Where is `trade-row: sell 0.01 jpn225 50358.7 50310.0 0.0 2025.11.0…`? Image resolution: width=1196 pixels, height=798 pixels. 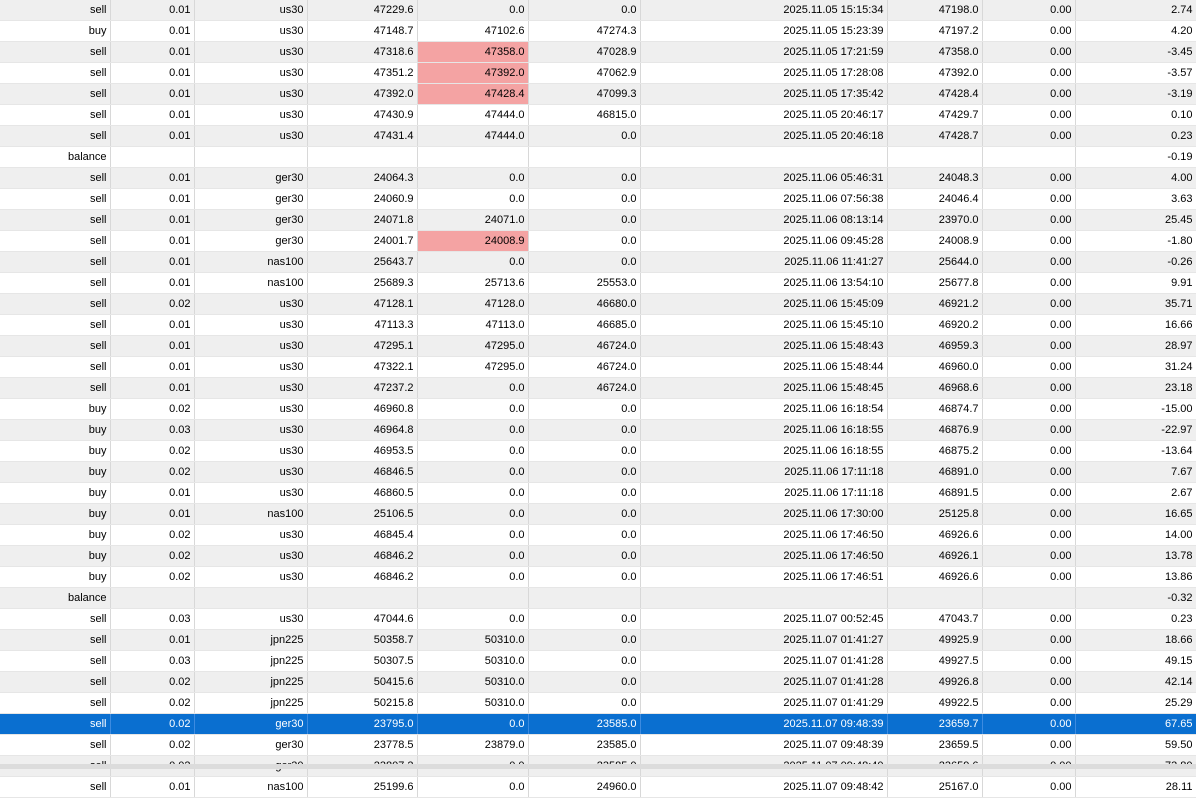
trade-row: sell 0.01 jpn225 50358.7 50310.0 0.0 2025.11.0… is located at coordinates (598, 640).